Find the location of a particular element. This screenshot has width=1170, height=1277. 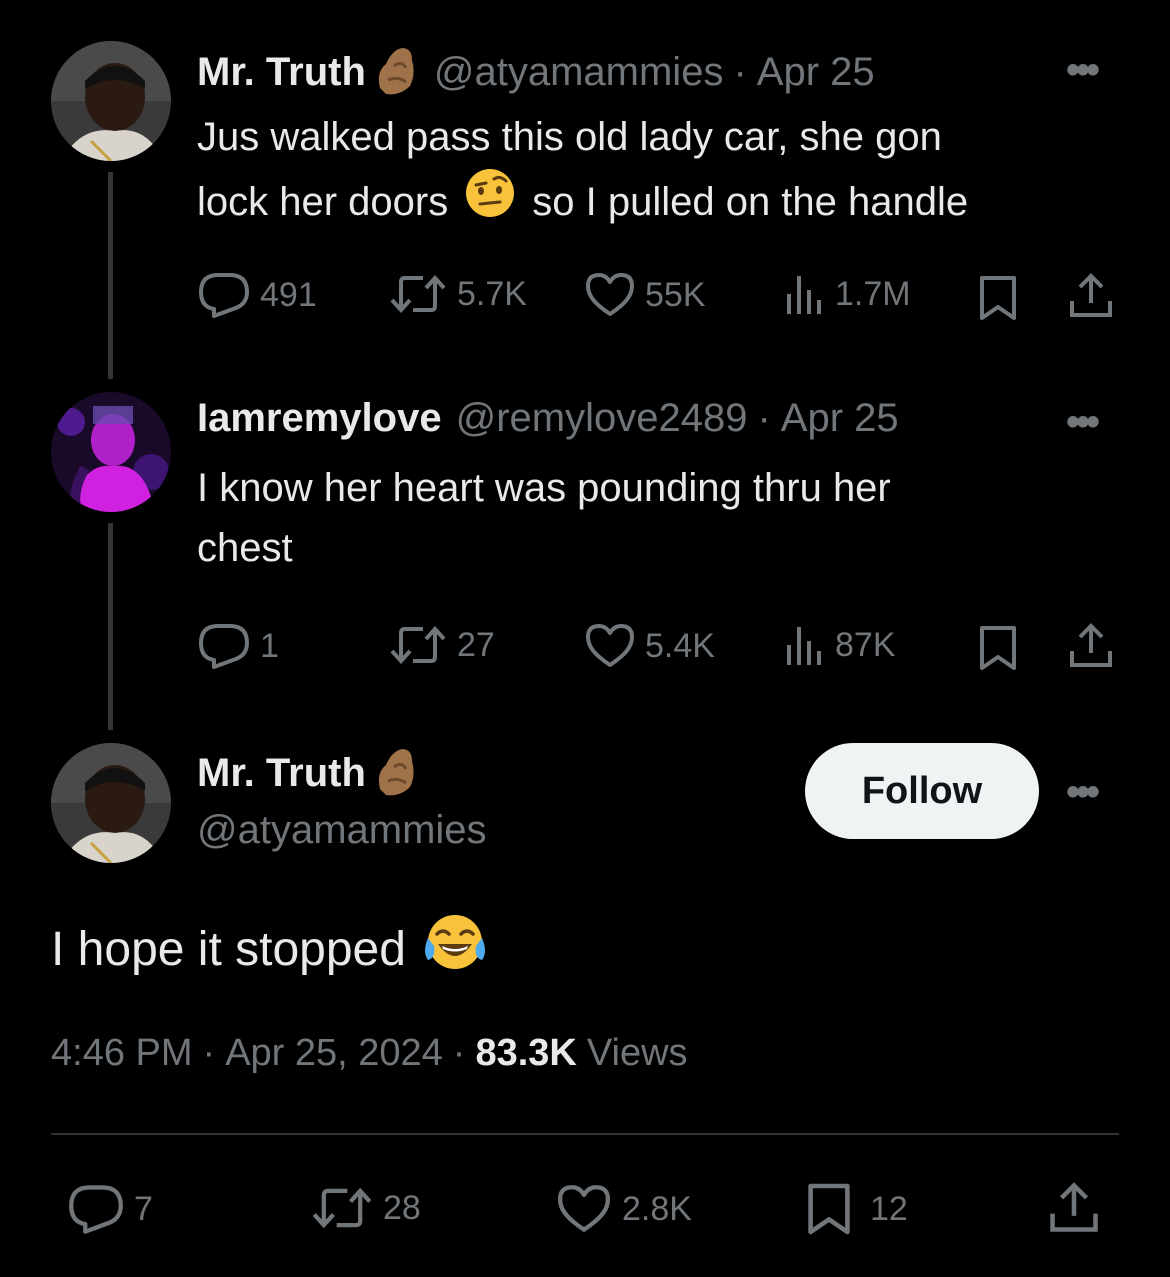

reply-button: 1 is located at coordinates (238, 646).